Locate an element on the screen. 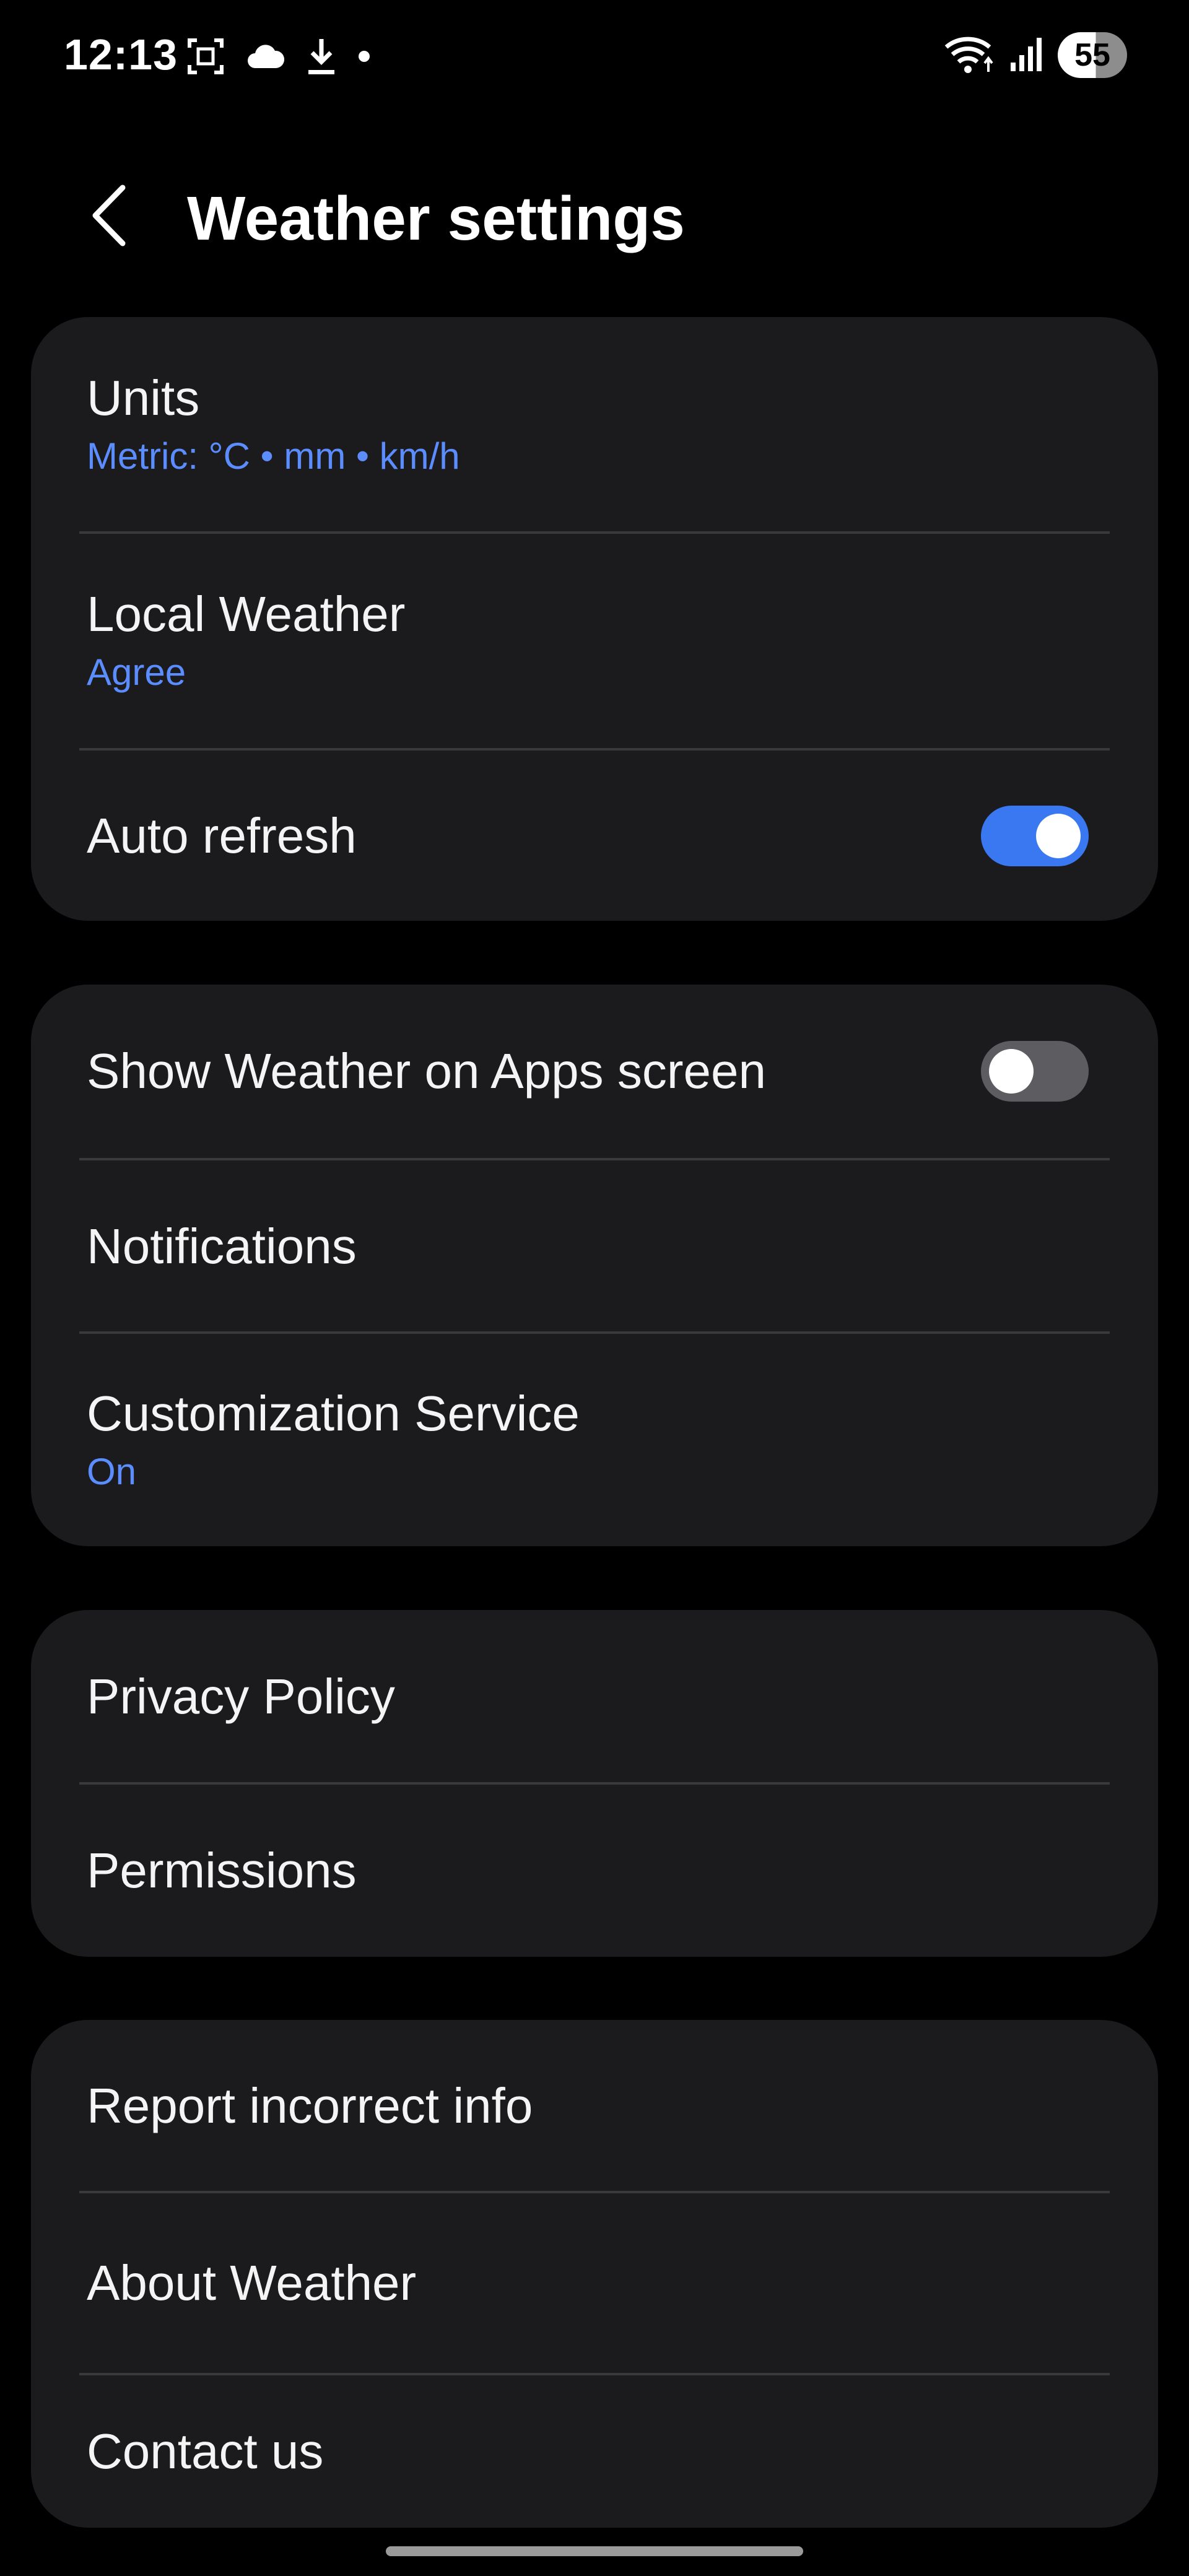 This screenshot has height=2576, width=1189. customization-row: Customization Service On is located at coordinates (594, 1440).